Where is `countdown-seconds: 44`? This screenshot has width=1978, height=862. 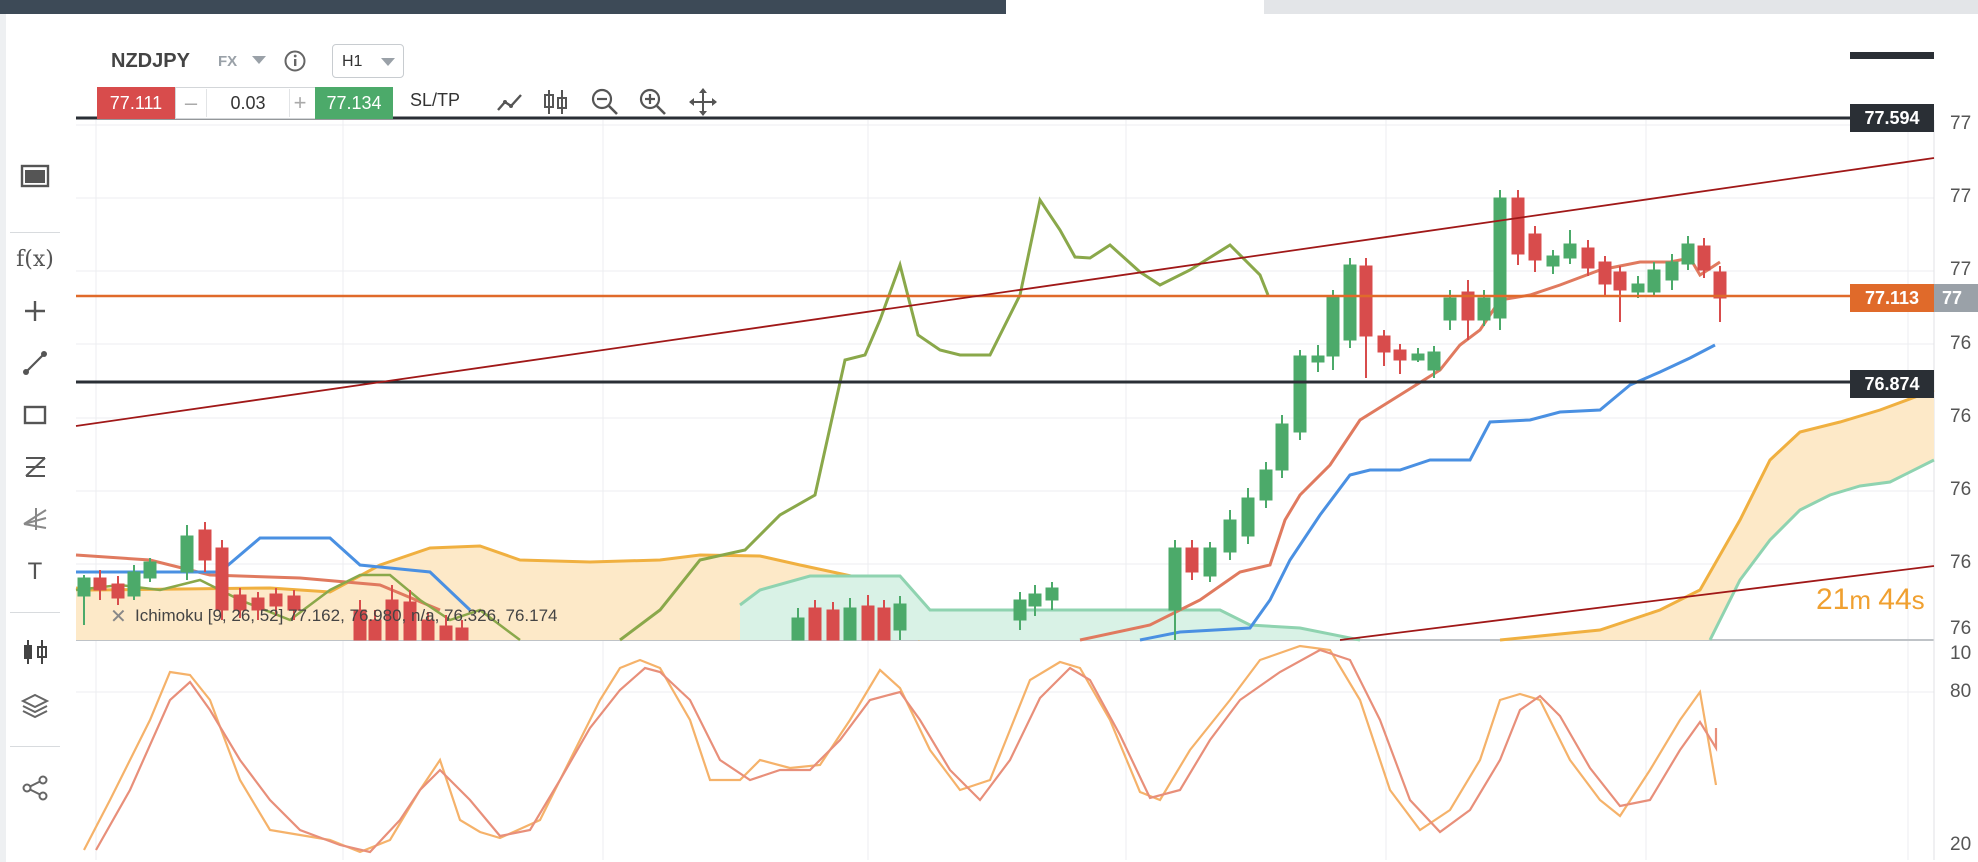
countdown-seconds: 44 is located at coordinates (1895, 599).